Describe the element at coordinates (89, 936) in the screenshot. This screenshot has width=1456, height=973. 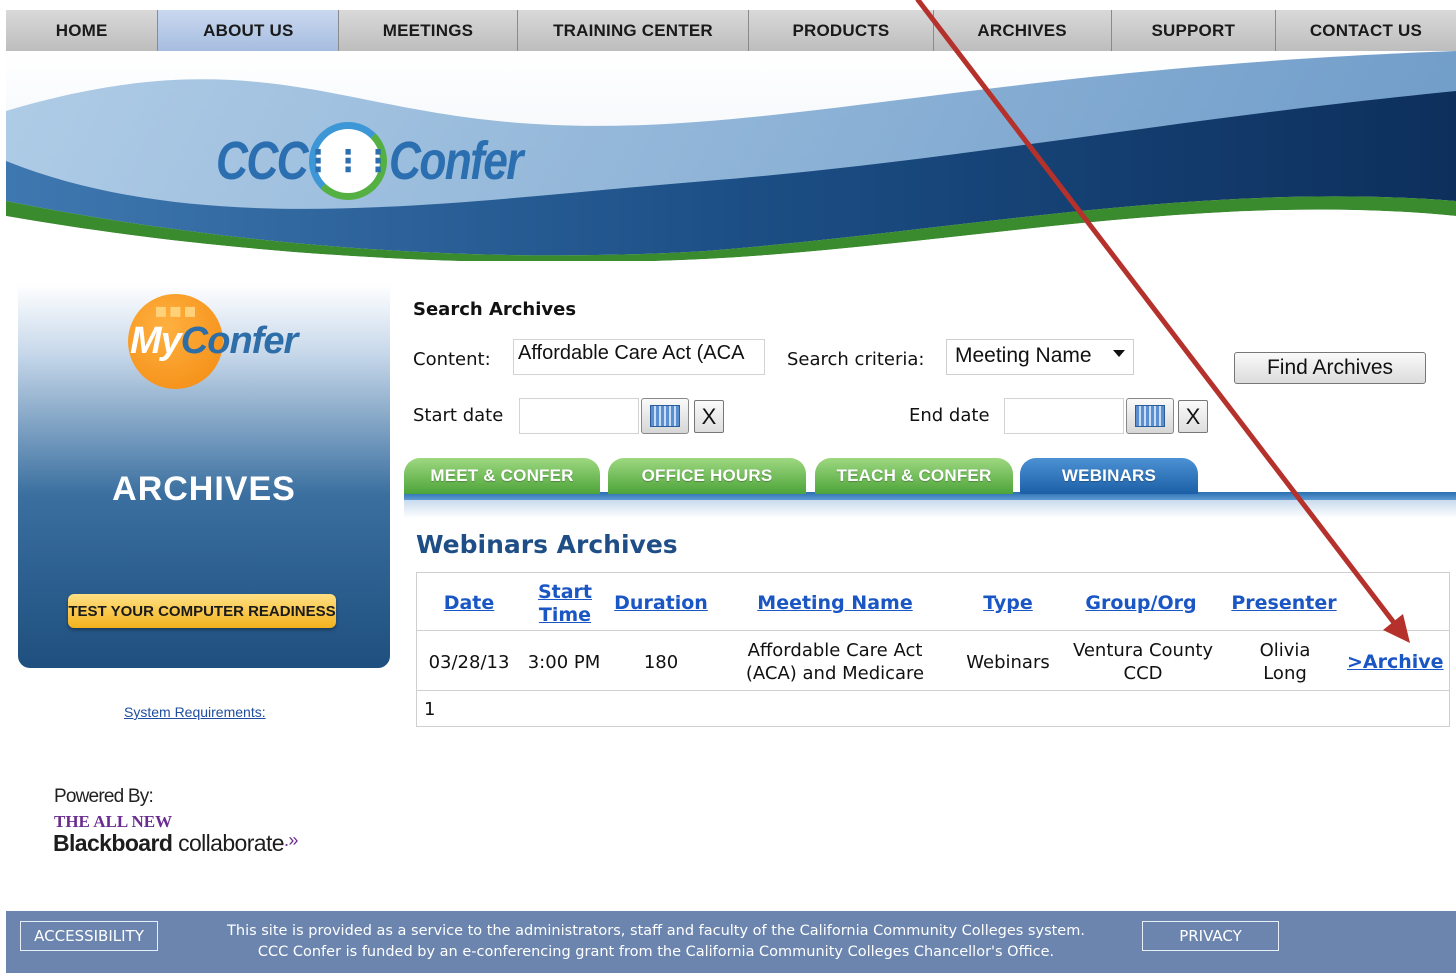
I see `accessibility-button: ACCESSIBILITY` at that location.